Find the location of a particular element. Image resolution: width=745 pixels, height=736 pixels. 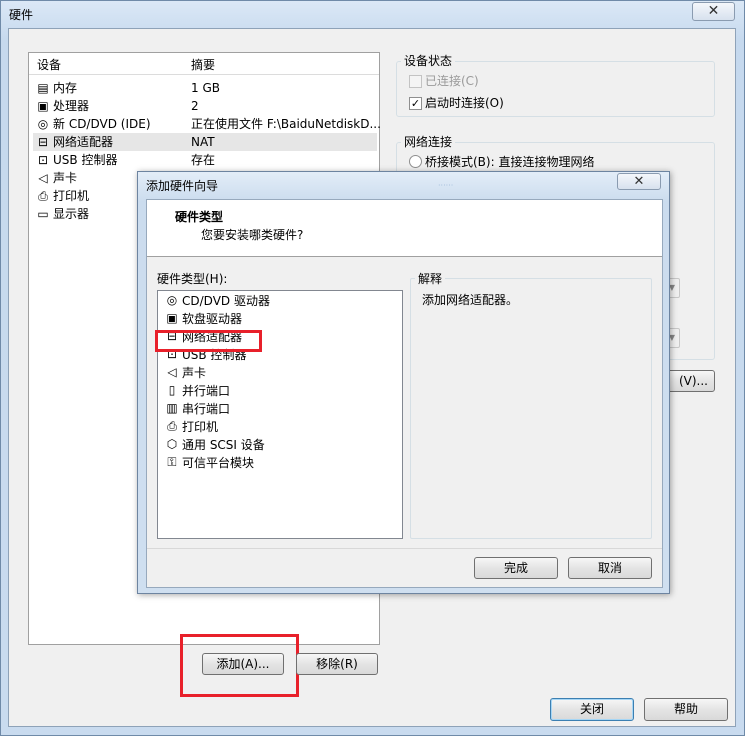

column-header-device: 设备 is located at coordinates (49, 65).